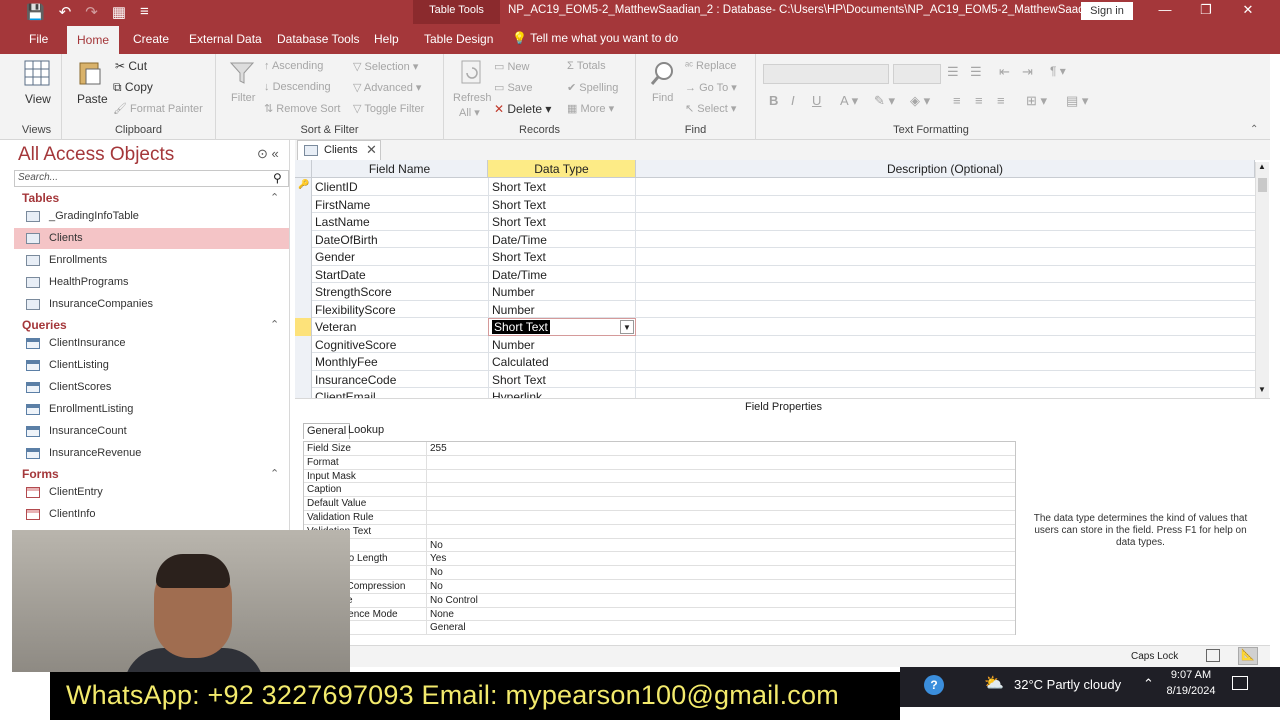 The image size is (1280, 720). I want to click on search-icon: ⚲, so click(277, 178).